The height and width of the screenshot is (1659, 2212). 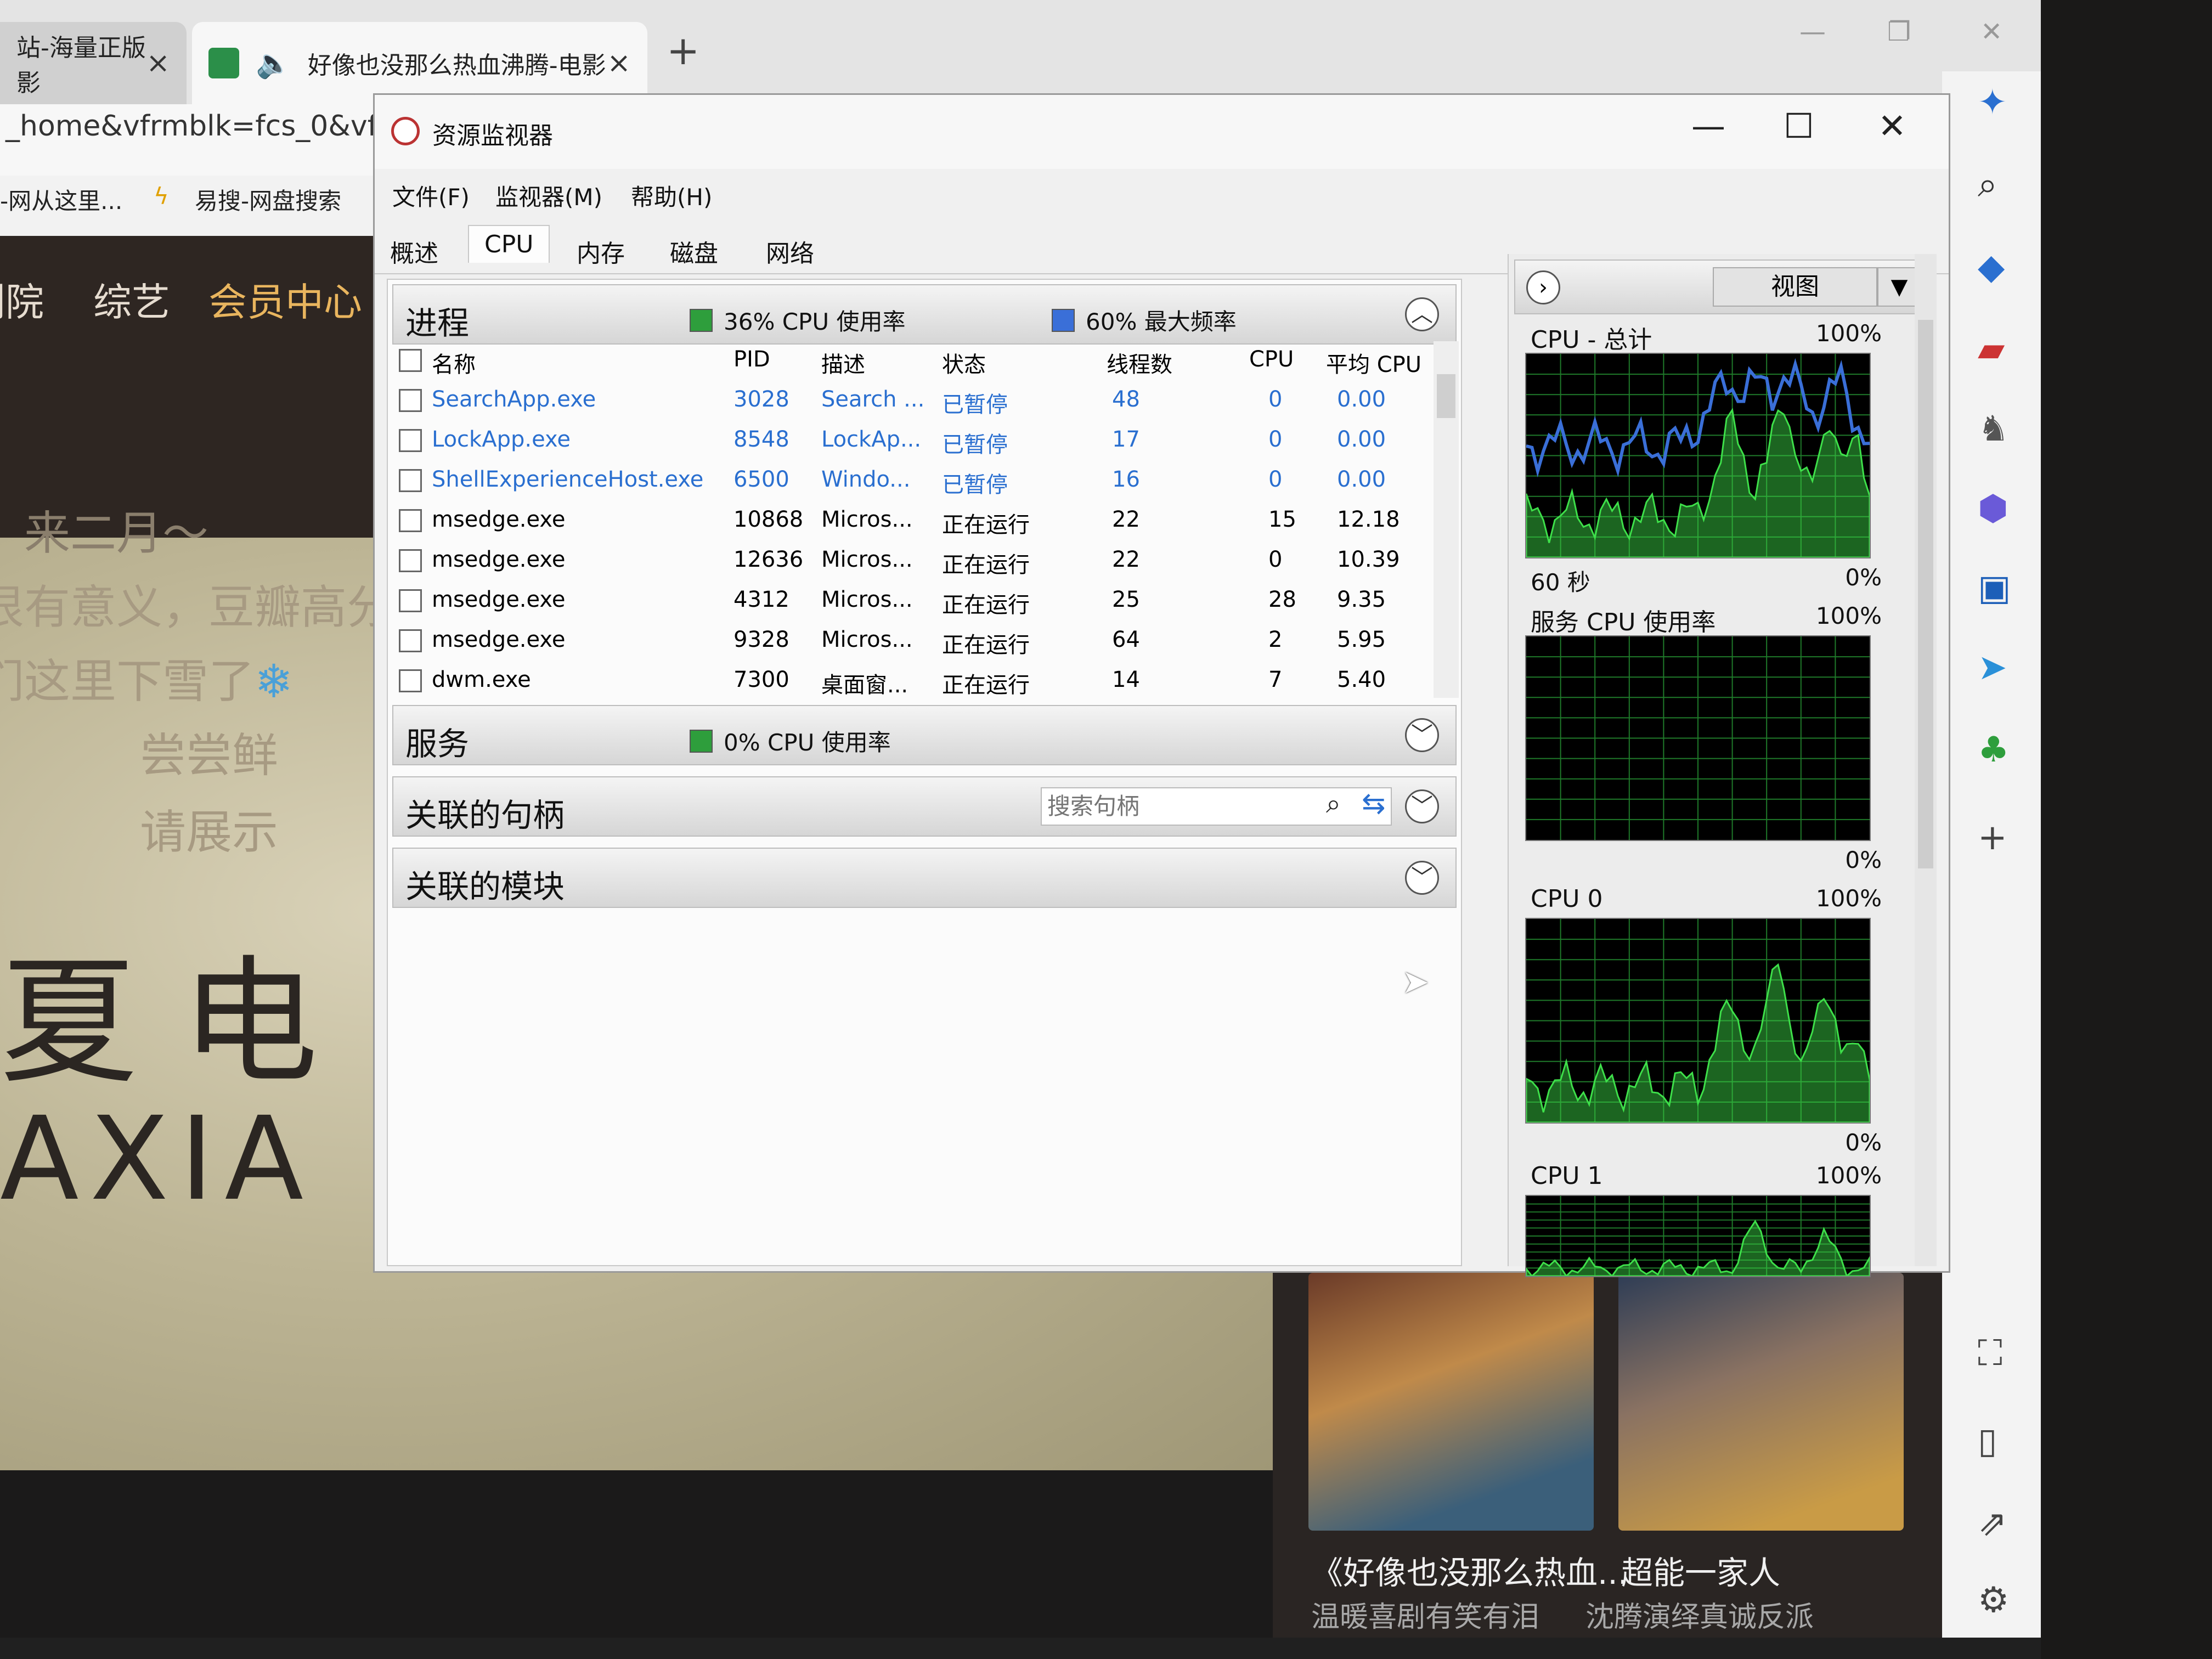 What do you see at coordinates (285, 300) in the screenshot?
I see `nav-item: 会员中心` at bounding box center [285, 300].